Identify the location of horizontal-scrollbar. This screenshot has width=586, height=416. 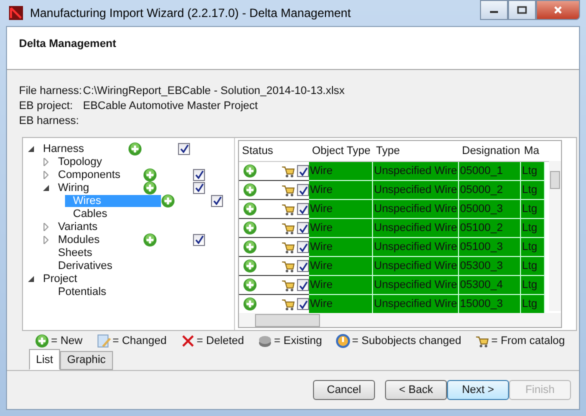
(400, 320).